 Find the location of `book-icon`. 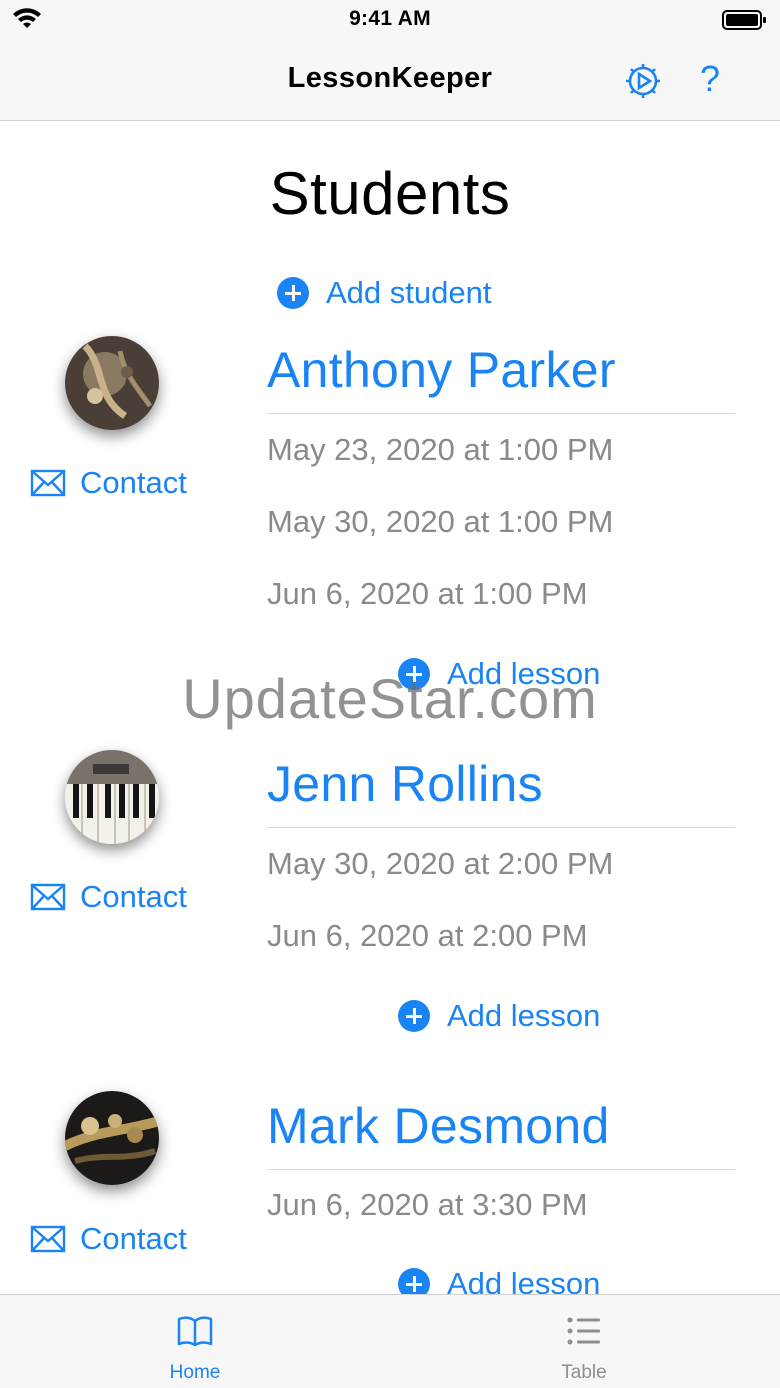

book-icon is located at coordinates (195, 1331).